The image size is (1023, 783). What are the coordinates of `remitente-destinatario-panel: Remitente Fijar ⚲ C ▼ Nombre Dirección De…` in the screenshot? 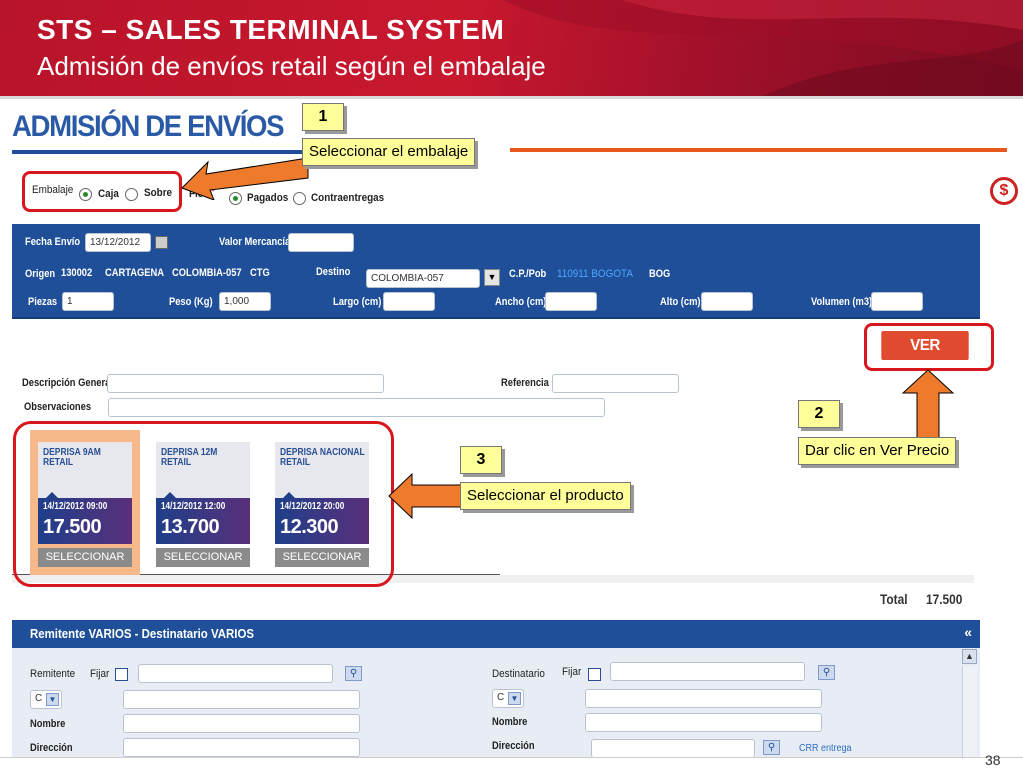 It's located at (496, 703).